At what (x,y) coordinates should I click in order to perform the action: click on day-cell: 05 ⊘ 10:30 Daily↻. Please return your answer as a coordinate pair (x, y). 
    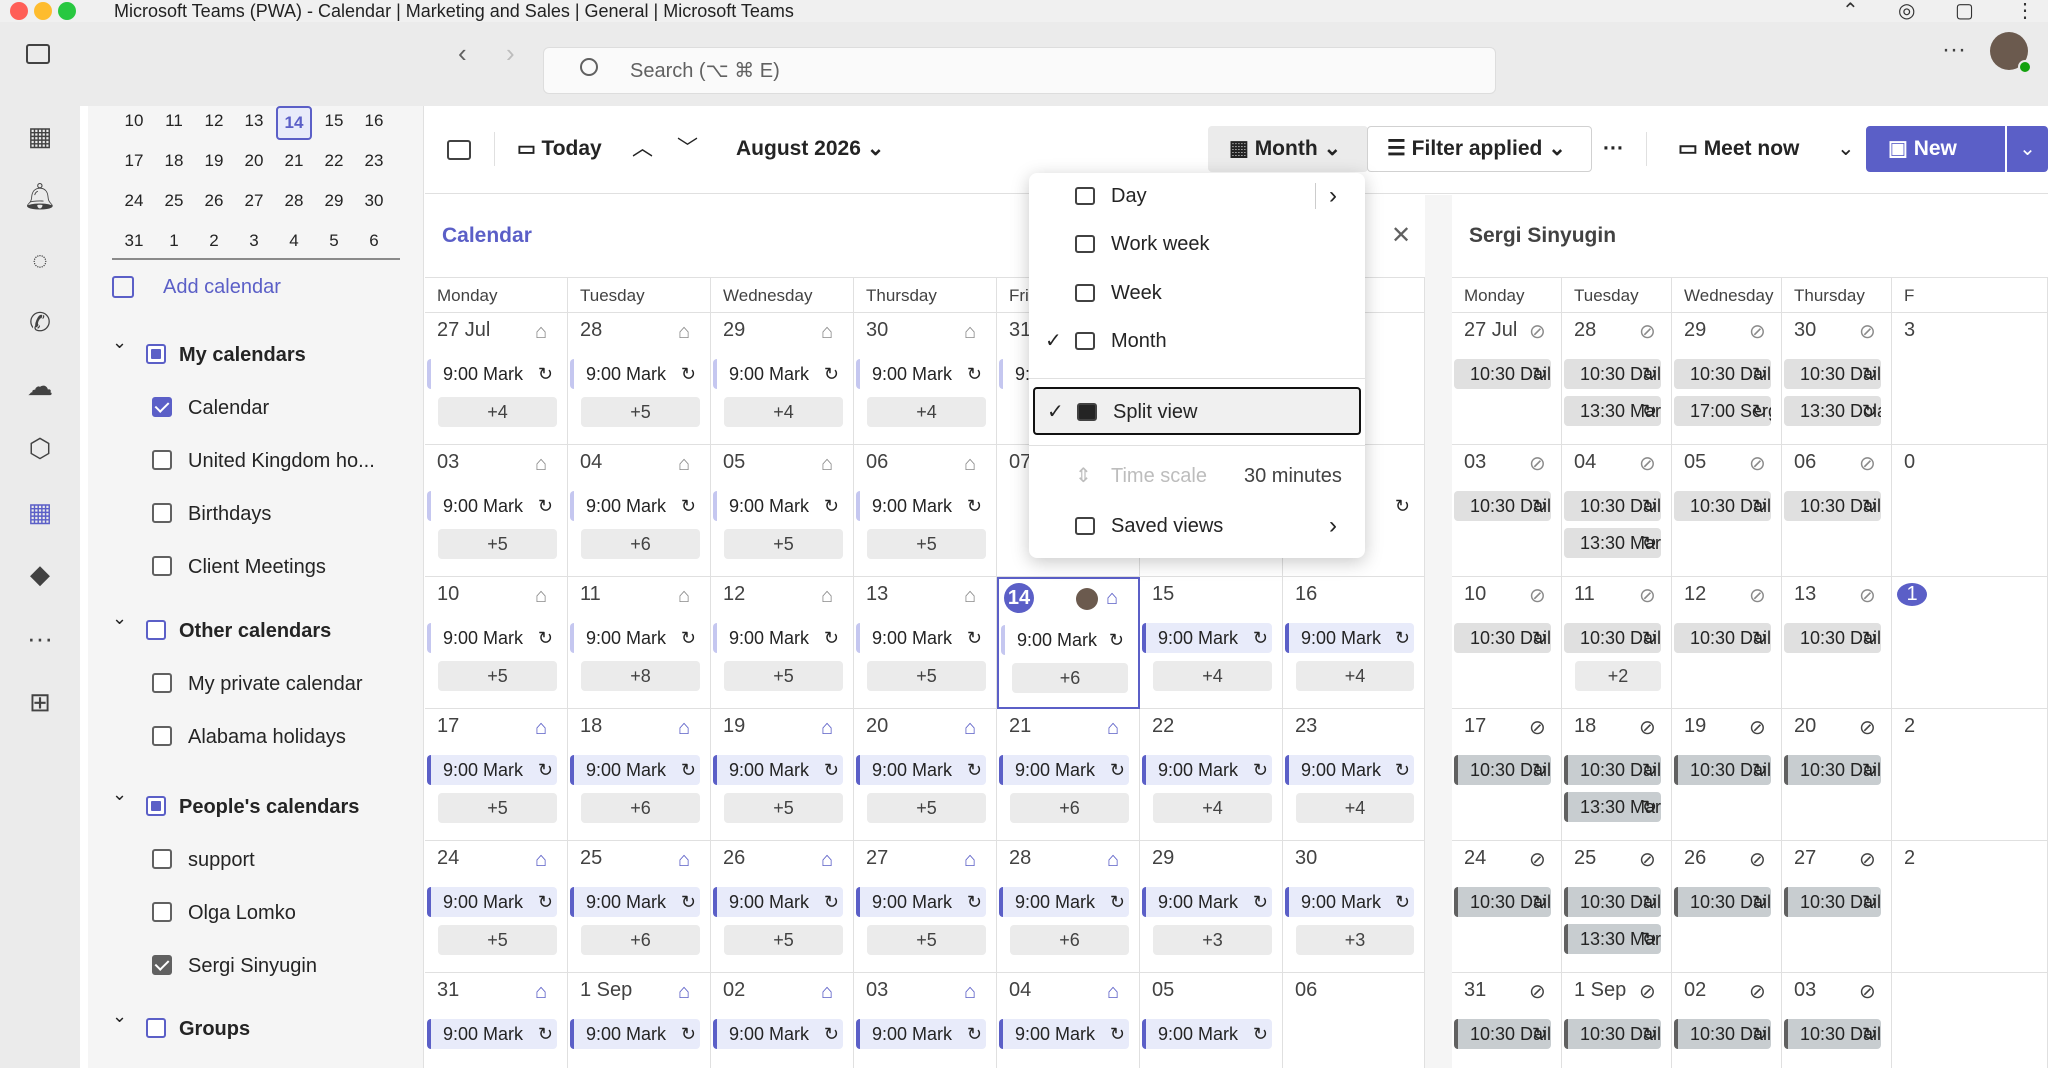
    Looking at the image, I should click on (1727, 511).